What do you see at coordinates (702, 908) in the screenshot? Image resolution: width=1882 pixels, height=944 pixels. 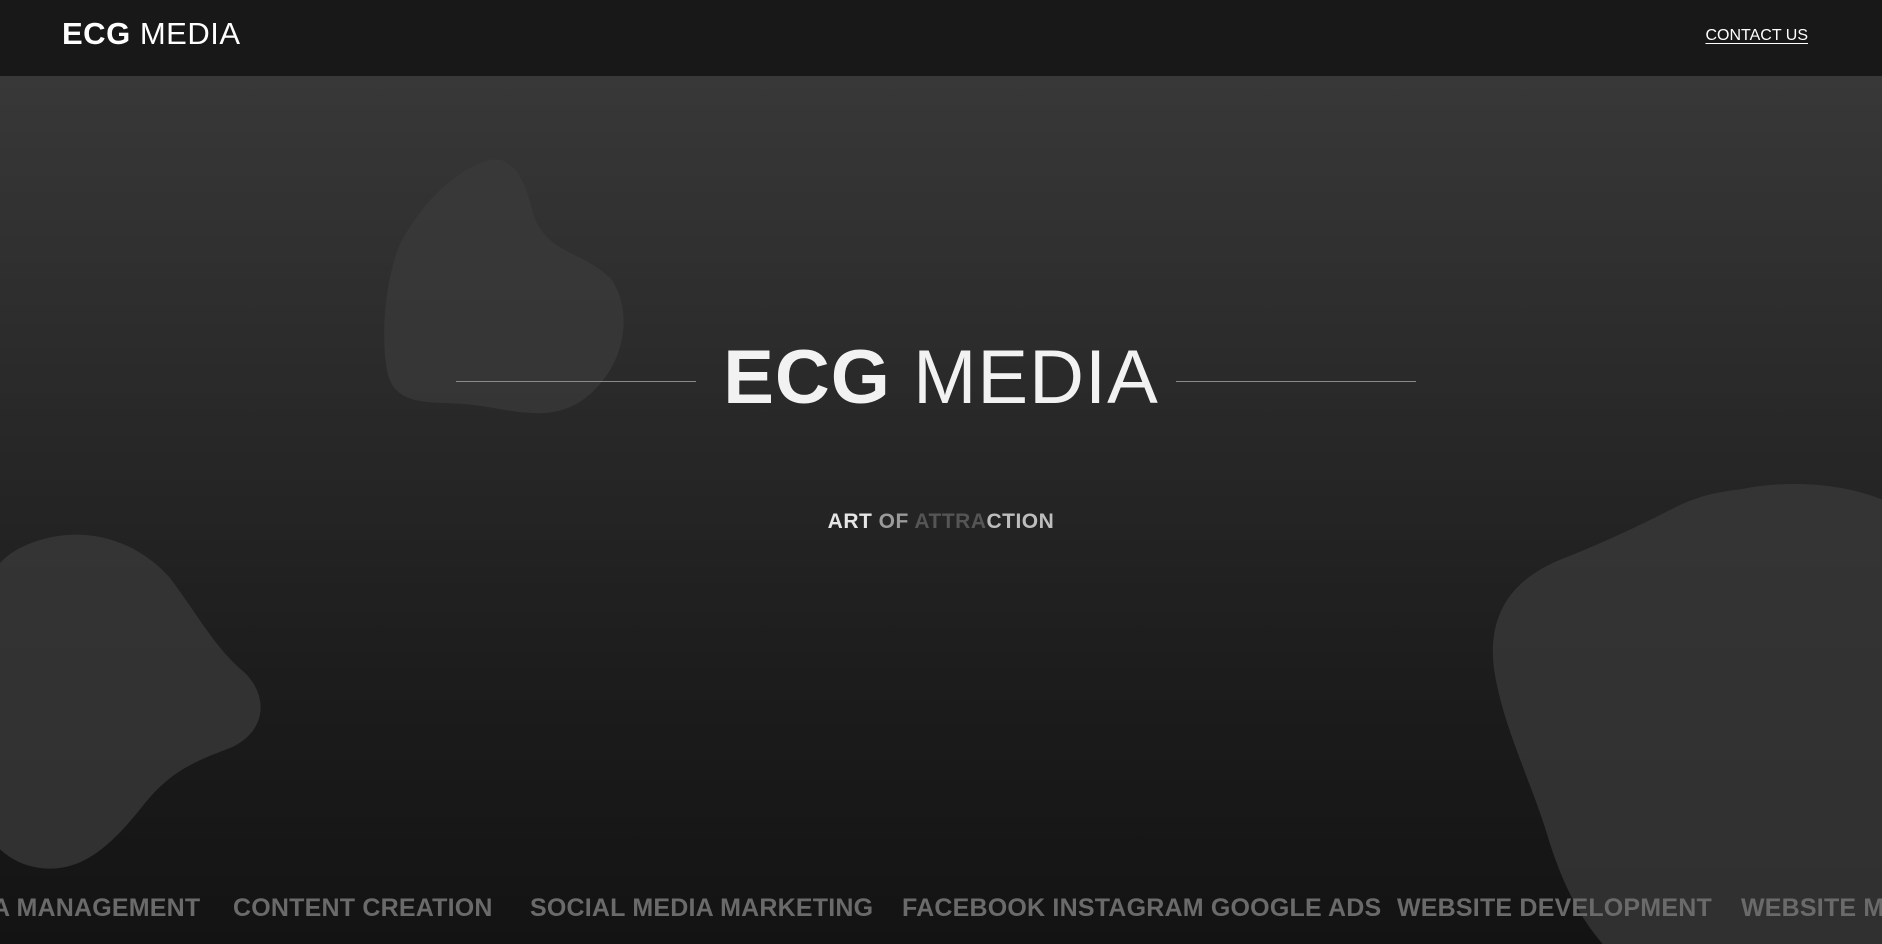 I see `ticker-item: SOCIAL MEDIA MARKETING` at bounding box center [702, 908].